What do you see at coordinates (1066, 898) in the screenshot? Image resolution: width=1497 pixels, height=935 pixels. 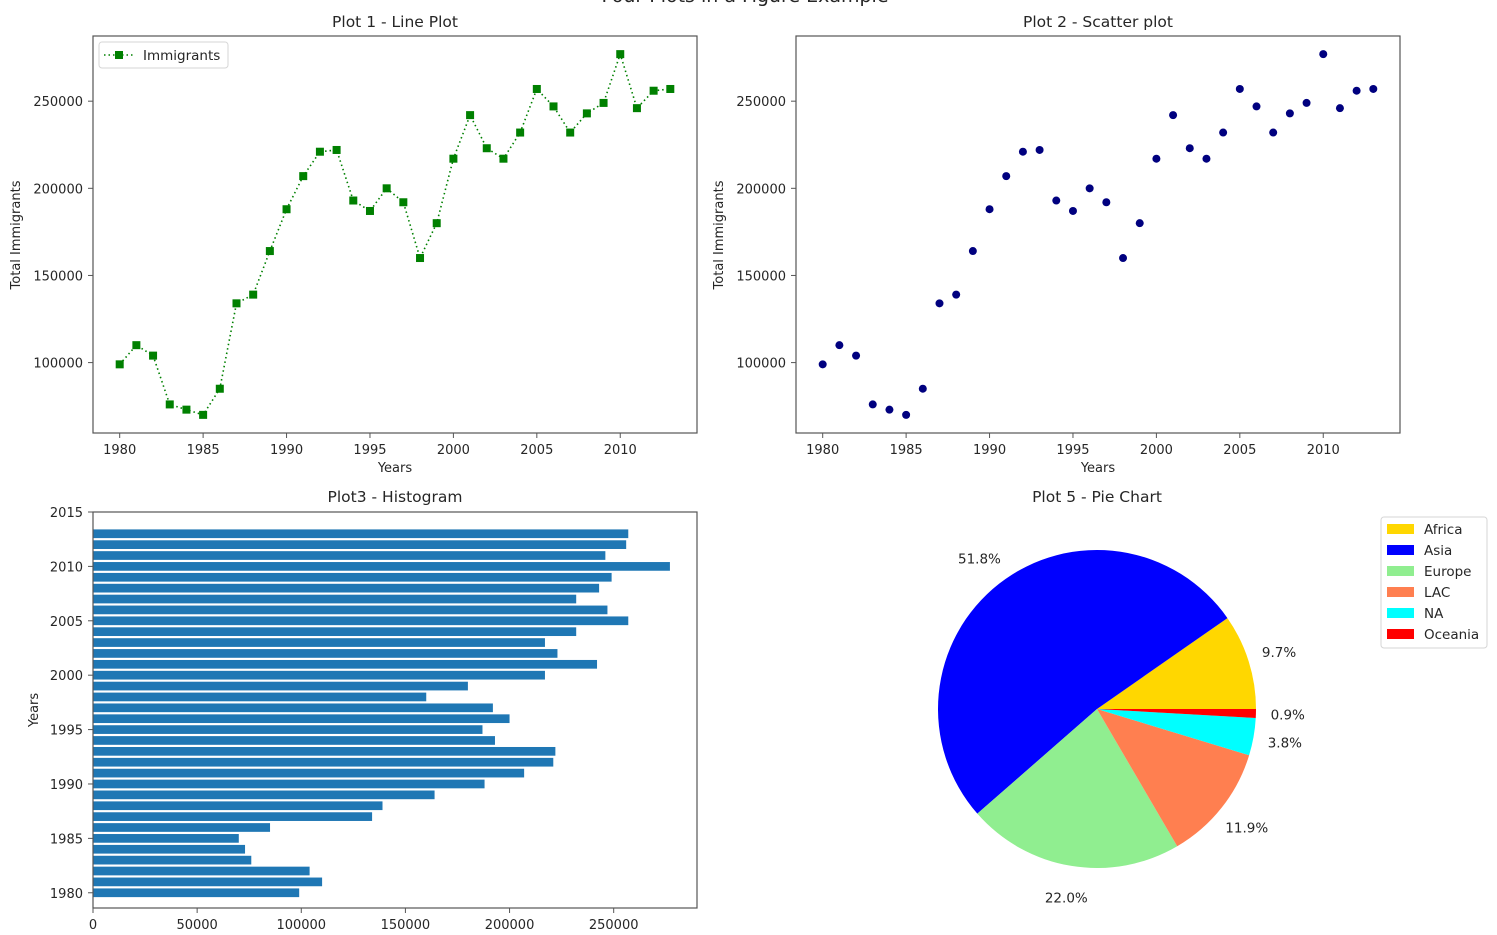 I see `pie-pct-label-europe: 22.0%` at bounding box center [1066, 898].